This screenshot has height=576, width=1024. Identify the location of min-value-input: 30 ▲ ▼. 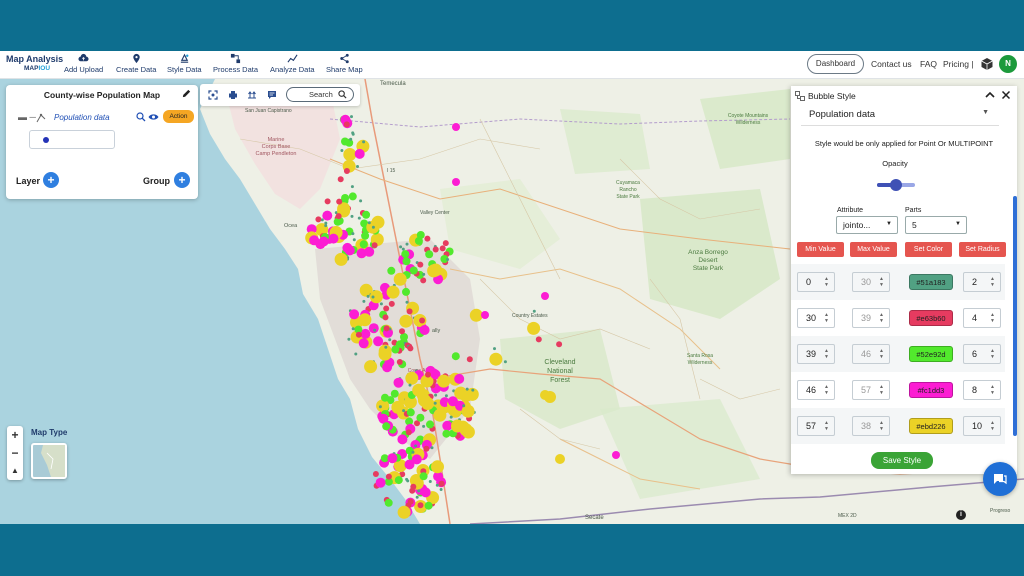
(816, 318).